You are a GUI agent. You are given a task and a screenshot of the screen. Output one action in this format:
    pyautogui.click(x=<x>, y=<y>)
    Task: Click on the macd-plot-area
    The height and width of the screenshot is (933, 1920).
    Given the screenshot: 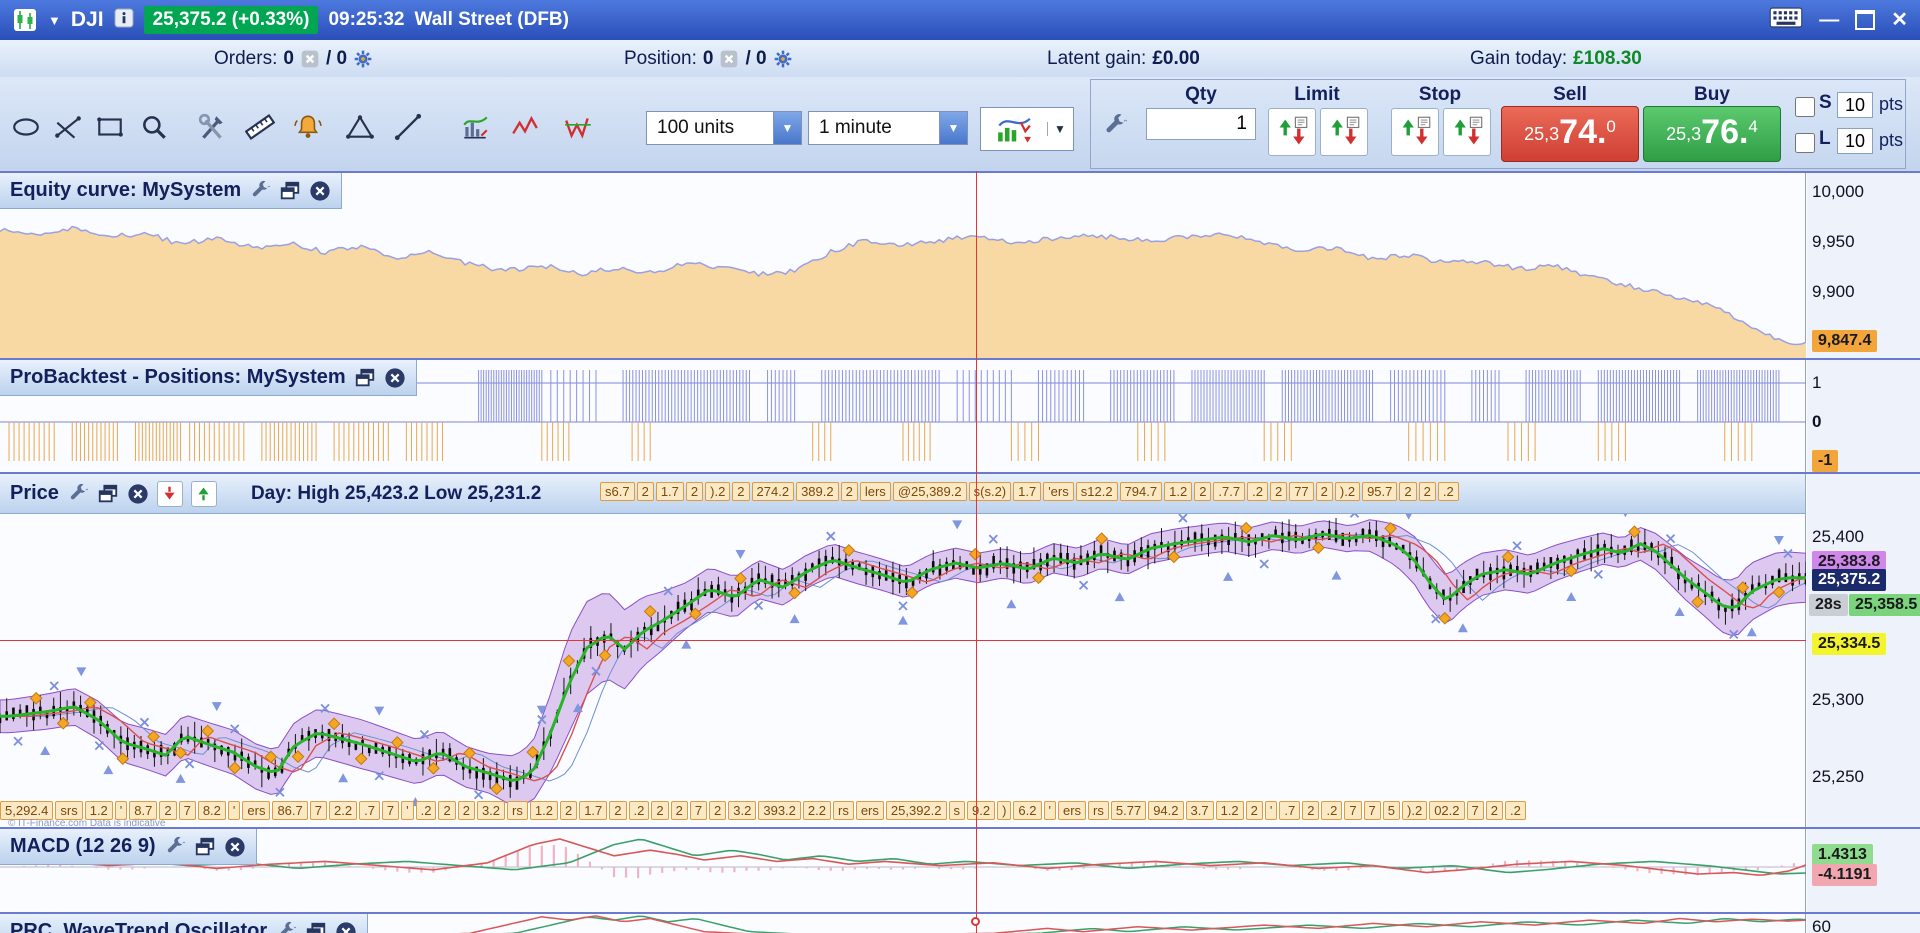 What is the action you would take?
    pyautogui.click(x=903, y=870)
    